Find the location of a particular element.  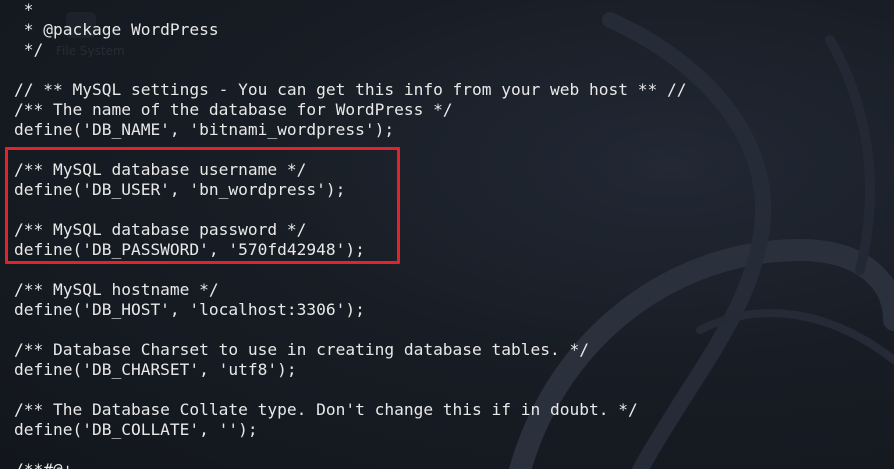

terminal-line: /**#@+ is located at coordinates (43, 464).